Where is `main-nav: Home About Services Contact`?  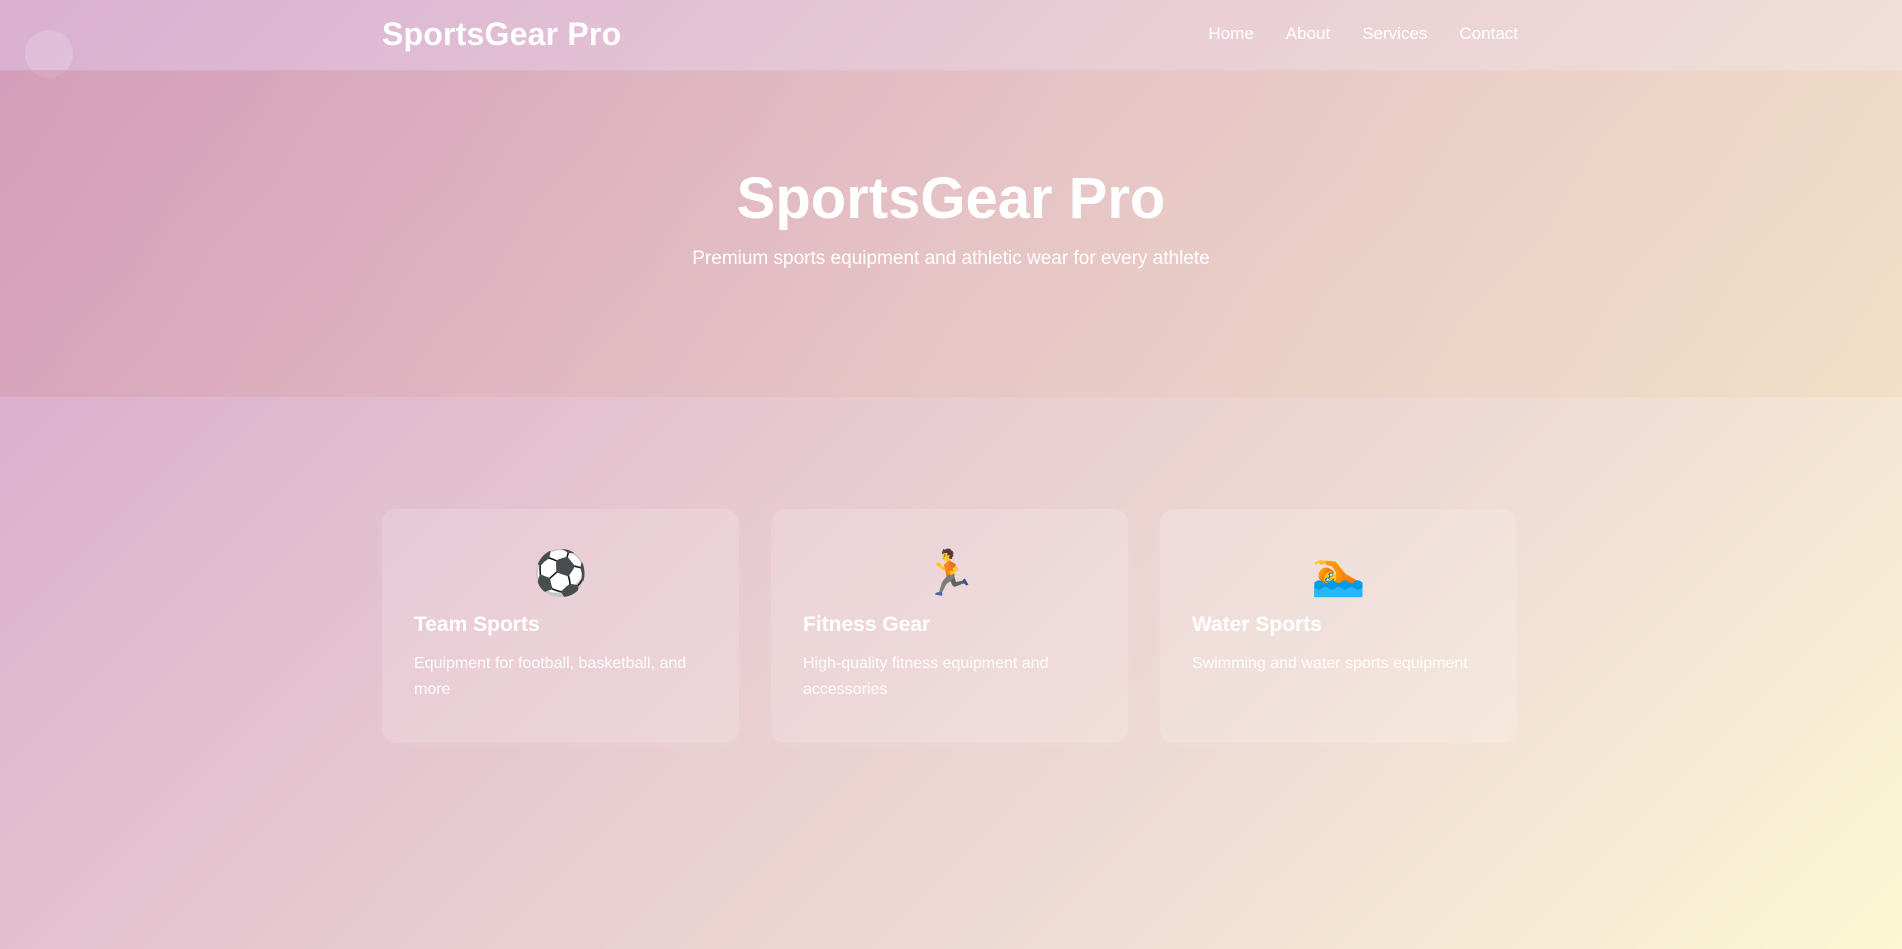
main-nav: Home About Services Contact is located at coordinates (1363, 34).